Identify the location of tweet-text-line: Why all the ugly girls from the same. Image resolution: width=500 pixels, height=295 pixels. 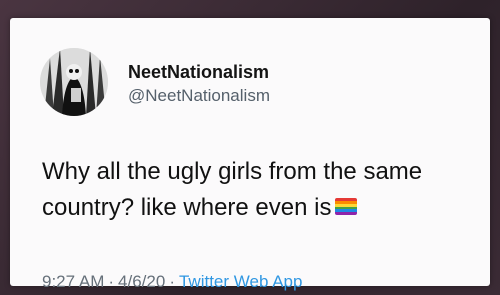
(232, 171).